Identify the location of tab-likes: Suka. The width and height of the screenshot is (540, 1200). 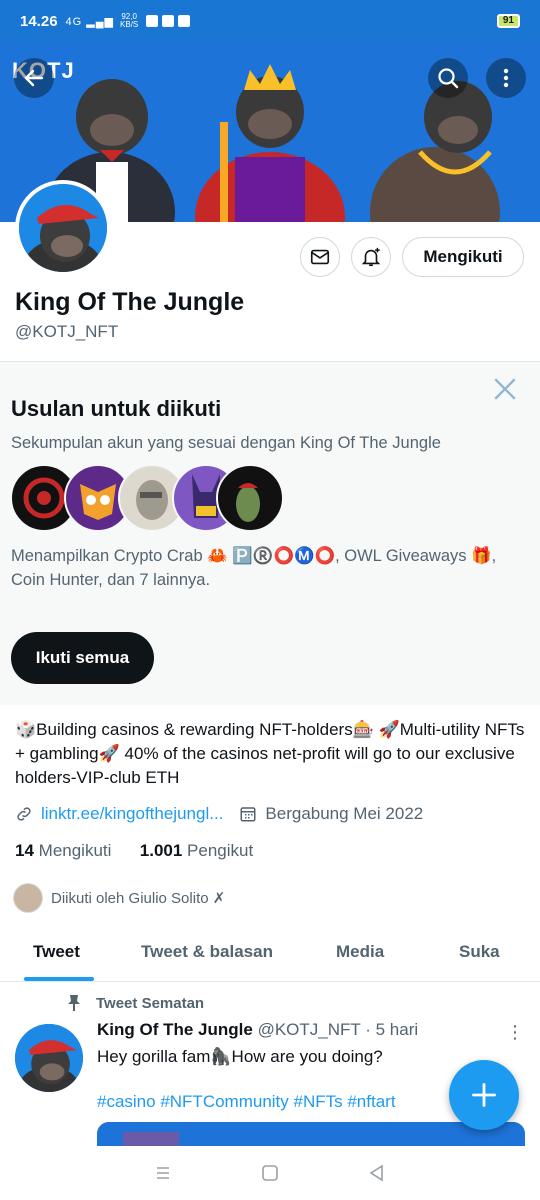
(479, 952).